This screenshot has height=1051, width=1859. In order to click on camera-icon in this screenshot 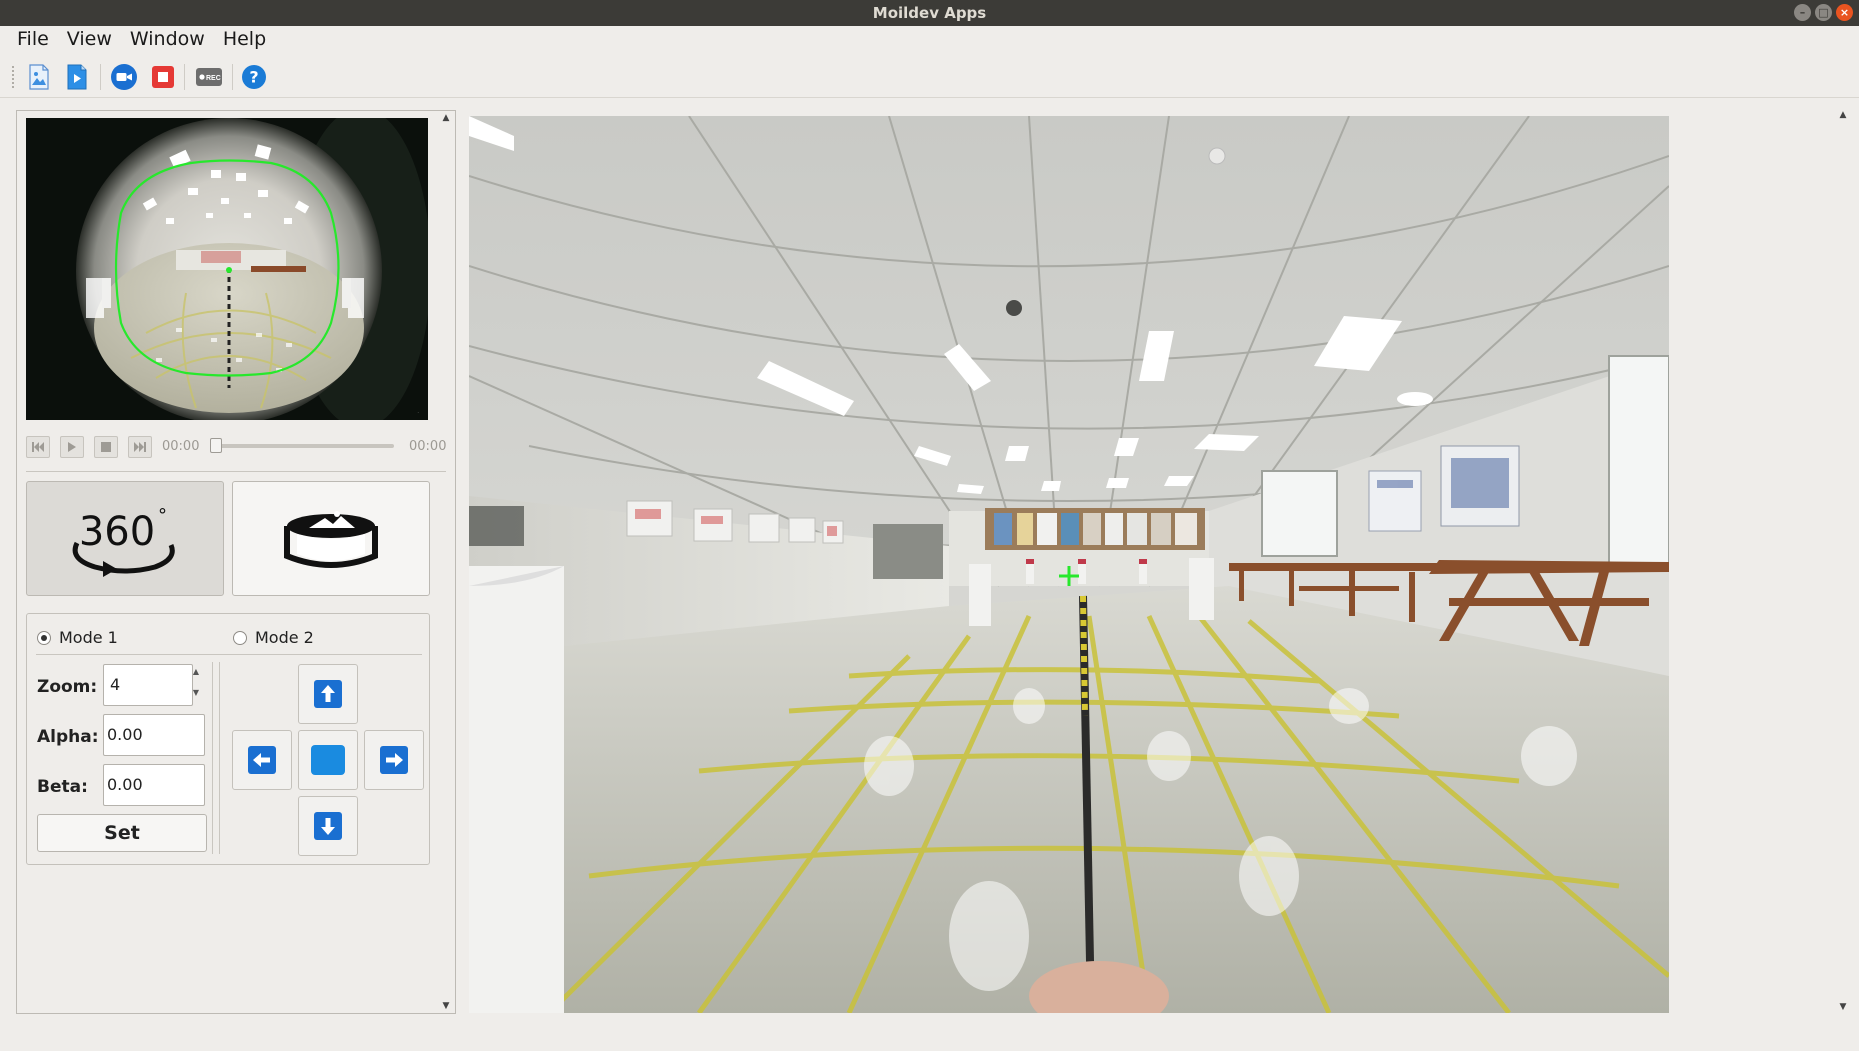, I will do `click(124, 77)`.